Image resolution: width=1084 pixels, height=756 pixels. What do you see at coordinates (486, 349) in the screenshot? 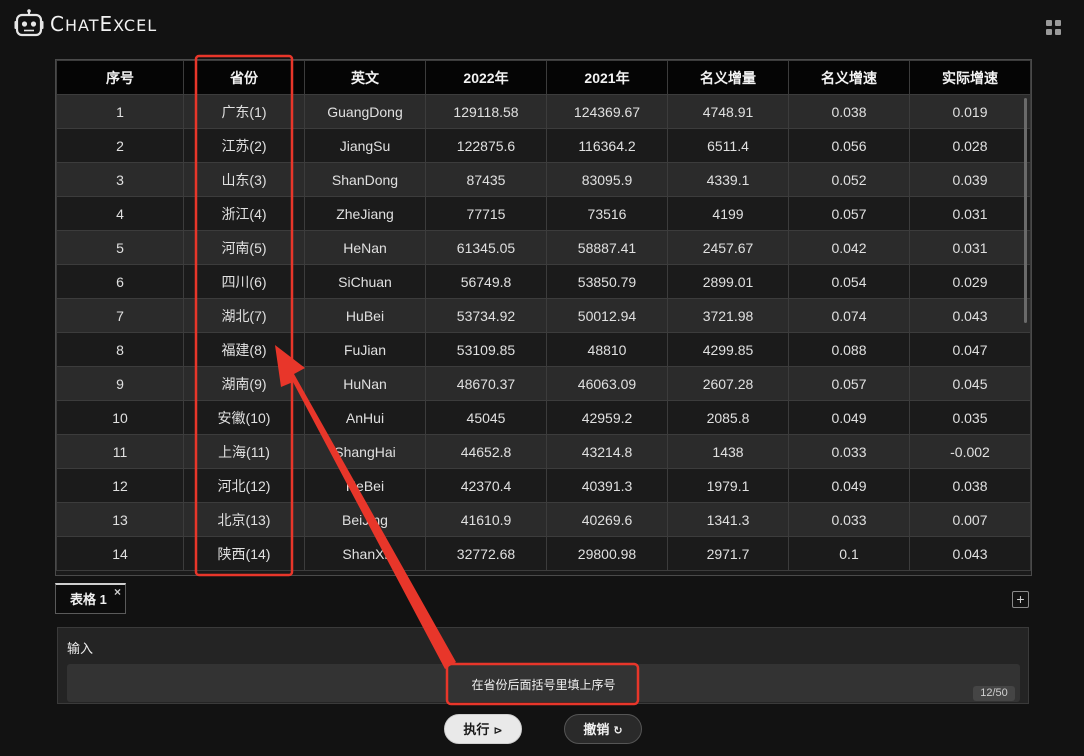
I see `table-cell: 53109.85` at bounding box center [486, 349].